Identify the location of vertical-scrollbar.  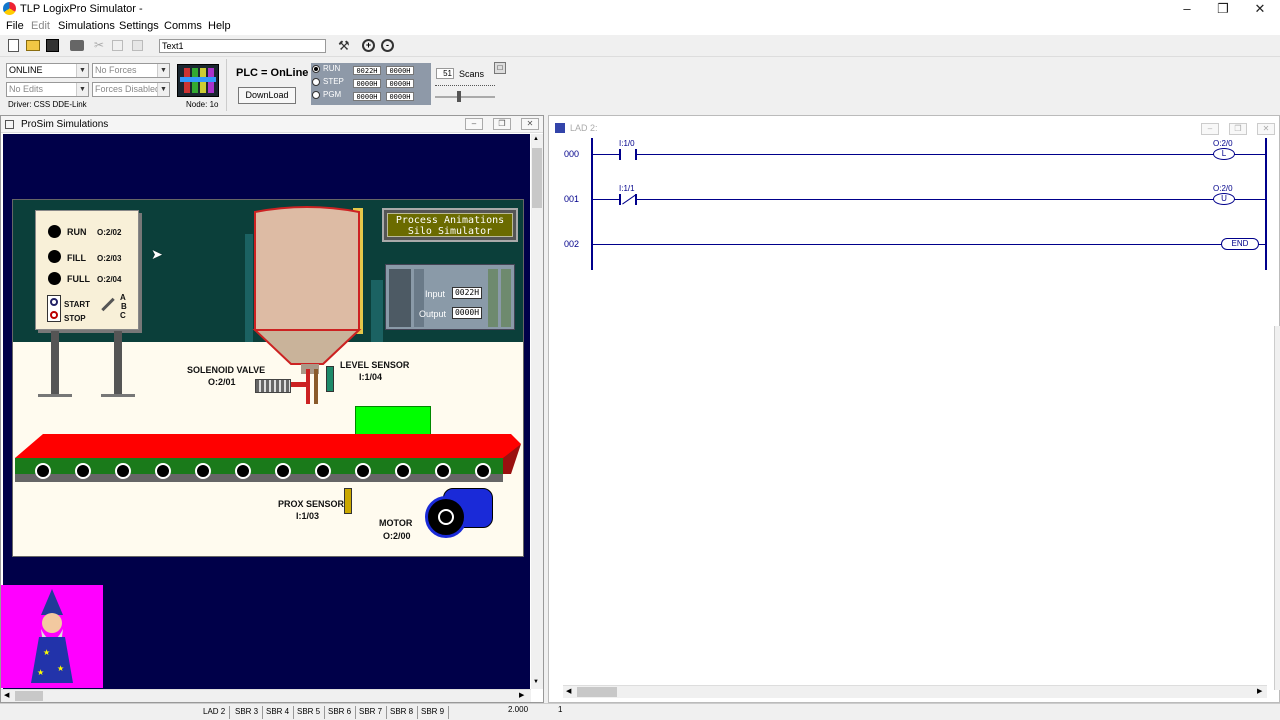
(1277, 508).